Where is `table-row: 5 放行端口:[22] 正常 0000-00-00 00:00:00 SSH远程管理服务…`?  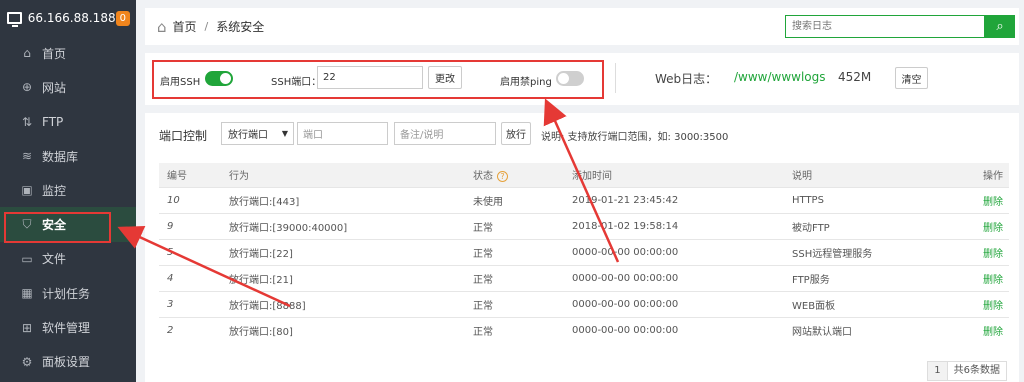 table-row: 5 放行端口:[22] 正常 0000-00-00 00:00:00 SSH远程管理服务… is located at coordinates (584, 251).